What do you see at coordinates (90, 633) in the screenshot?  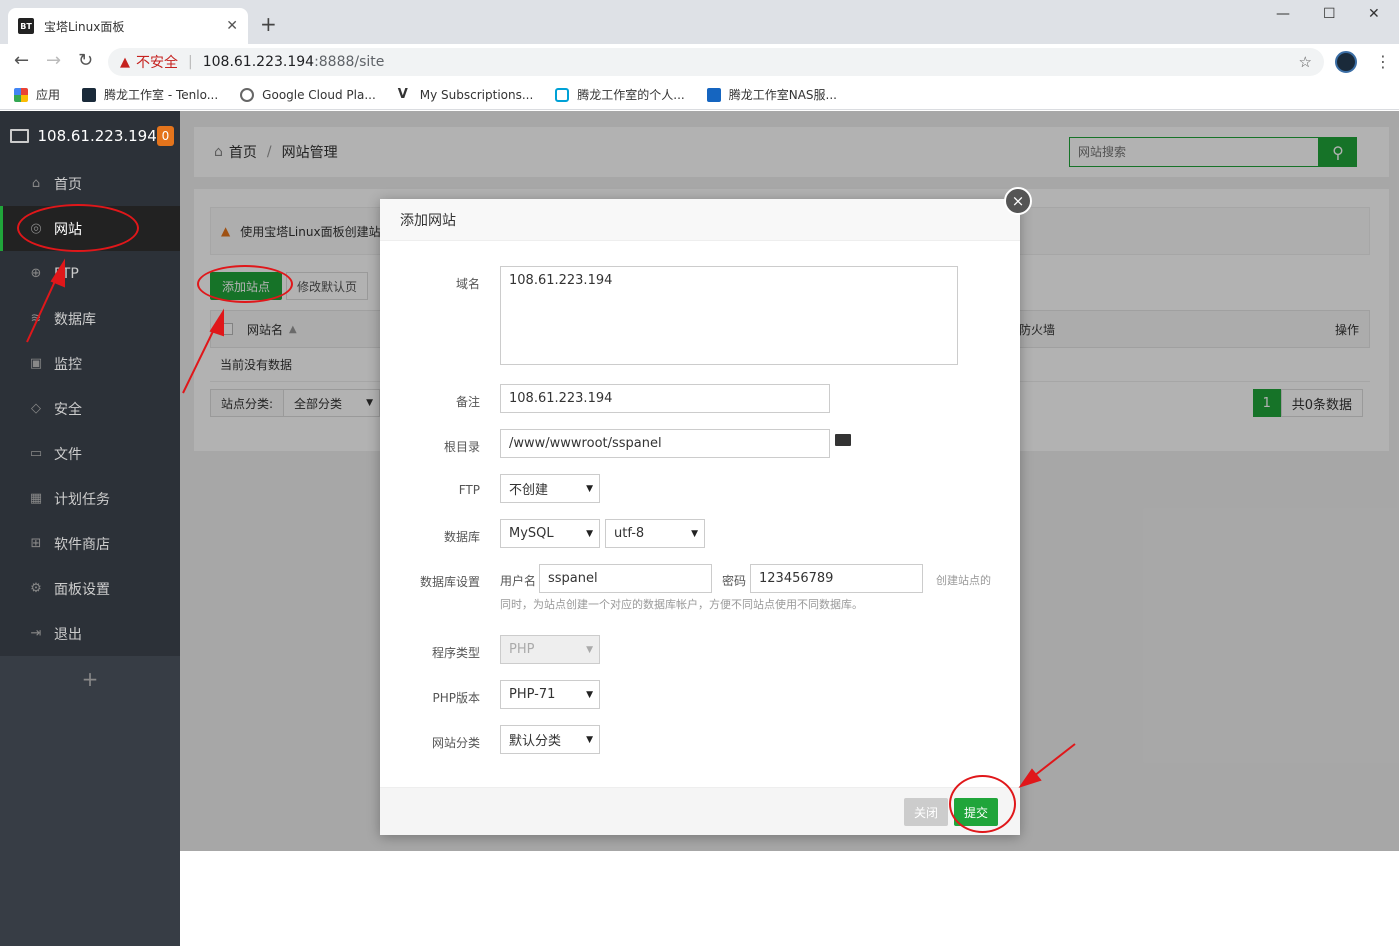 I see `sidebar-item-logout: ⇥ 退出` at bounding box center [90, 633].